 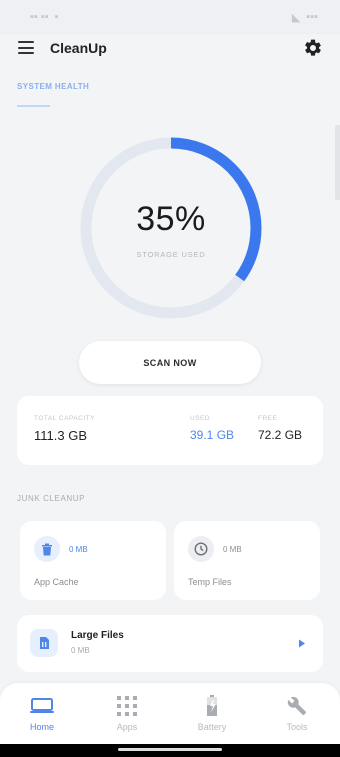 What do you see at coordinates (312, 17) in the screenshot?
I see `battery-status-icon: ▪▪▪` at bounding box center [312, 17].